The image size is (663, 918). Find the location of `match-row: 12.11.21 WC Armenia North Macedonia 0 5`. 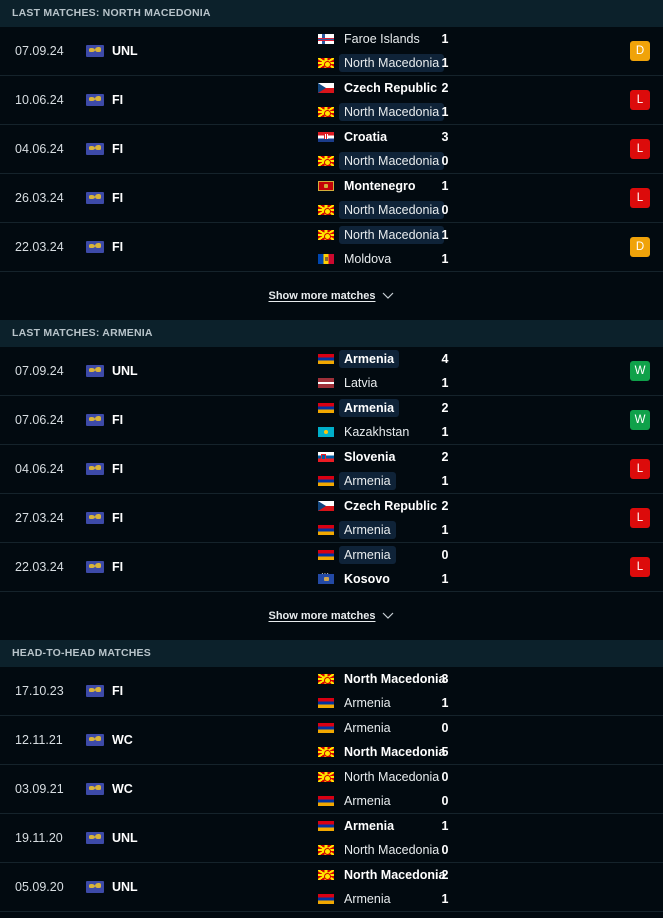

match-row: 12.11.21 WC Armenia North Macedonia 0 5 is located at coordinates (331, 740).